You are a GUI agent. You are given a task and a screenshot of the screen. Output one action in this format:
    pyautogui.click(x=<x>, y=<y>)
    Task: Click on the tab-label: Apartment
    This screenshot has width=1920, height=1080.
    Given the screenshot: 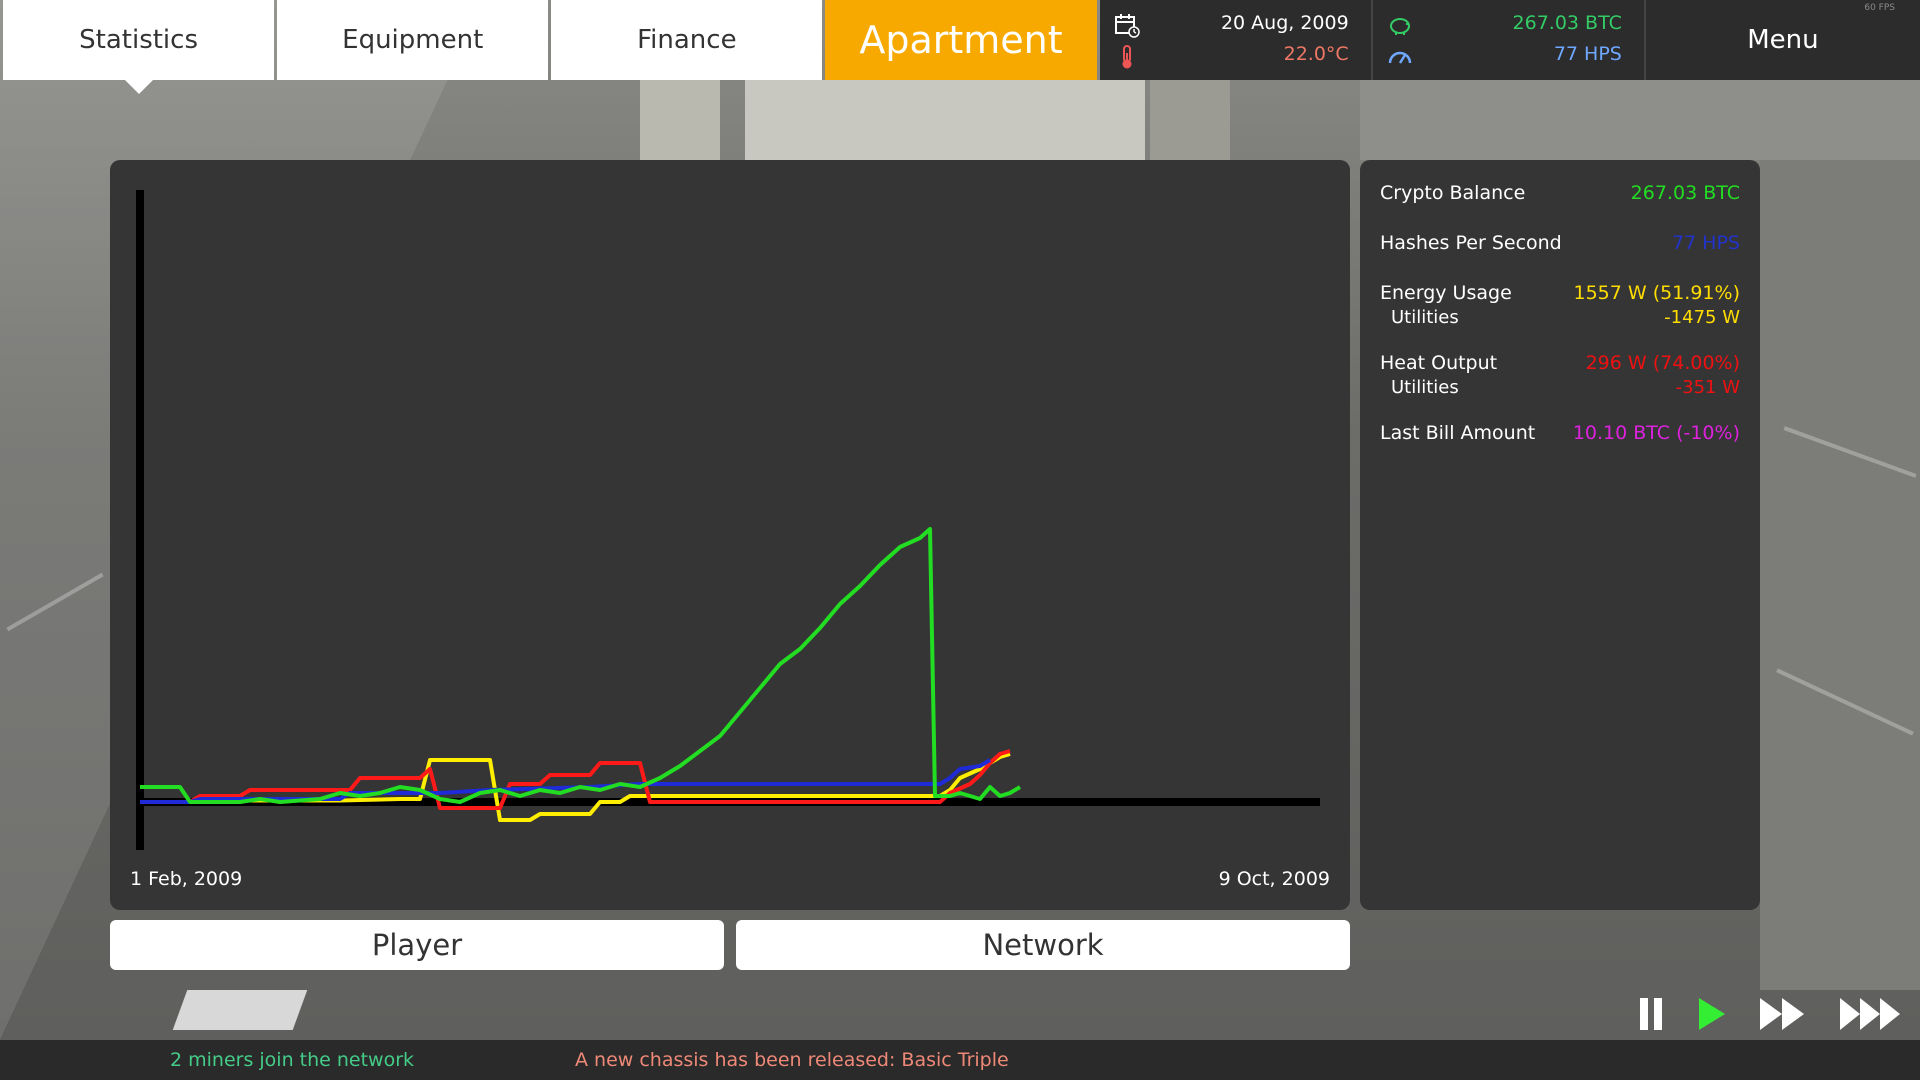 What is the action you would take?
    pyautogui.click(x=961, y=40)
    